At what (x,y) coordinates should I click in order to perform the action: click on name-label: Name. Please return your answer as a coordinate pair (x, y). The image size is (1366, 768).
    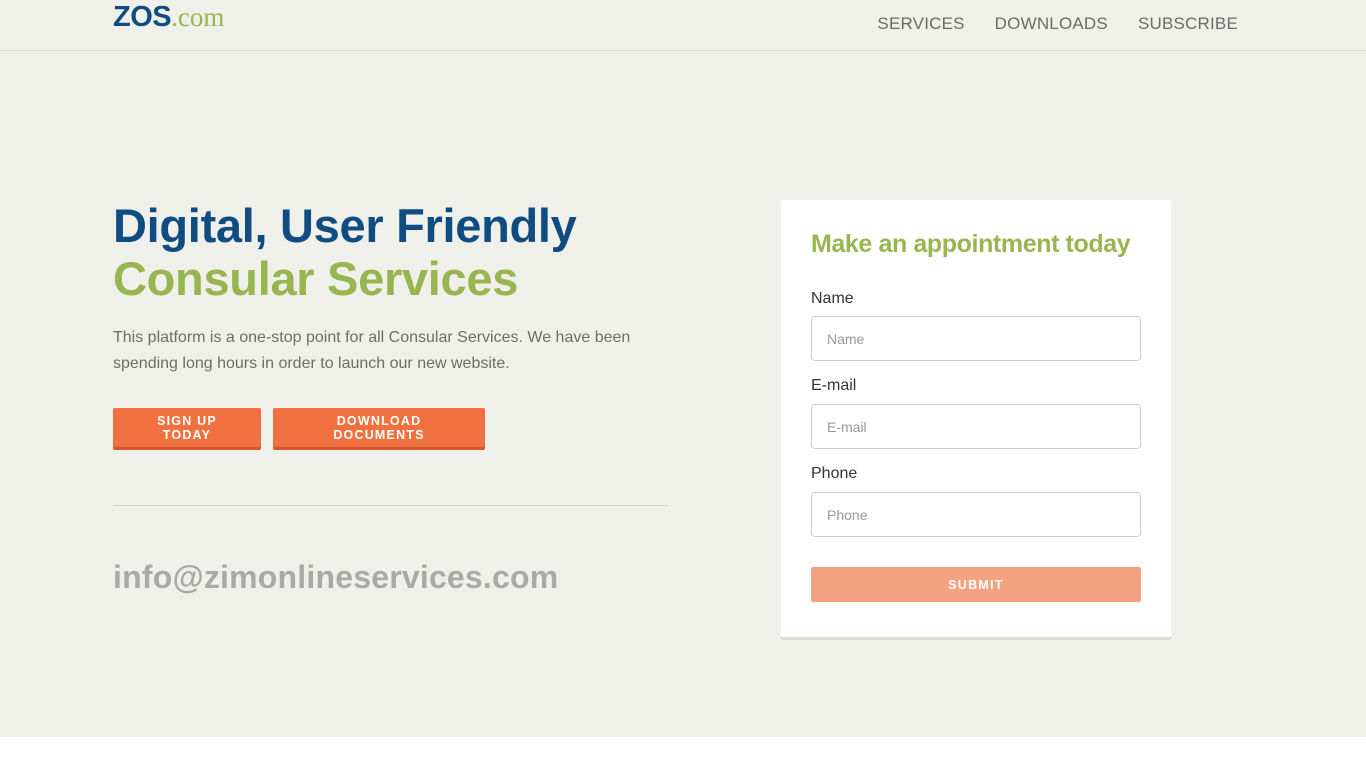
    Looking at the image, I should click on (832, 298).